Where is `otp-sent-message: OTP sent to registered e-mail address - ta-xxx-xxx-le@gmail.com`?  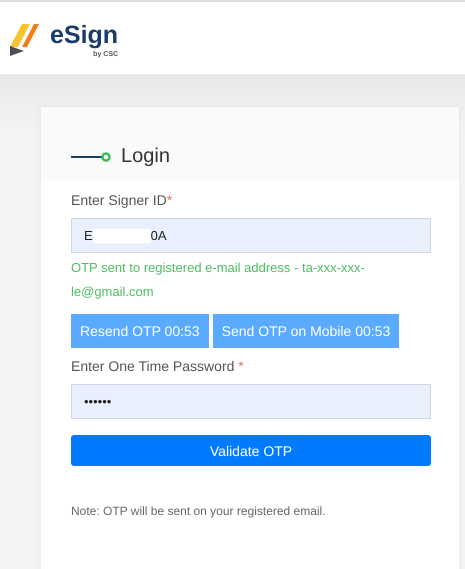
otp-sent-message: OTP sent to registered e-mail address - ta-xxx-xxx-le@gmail.com is located at coordinates (218, 280).